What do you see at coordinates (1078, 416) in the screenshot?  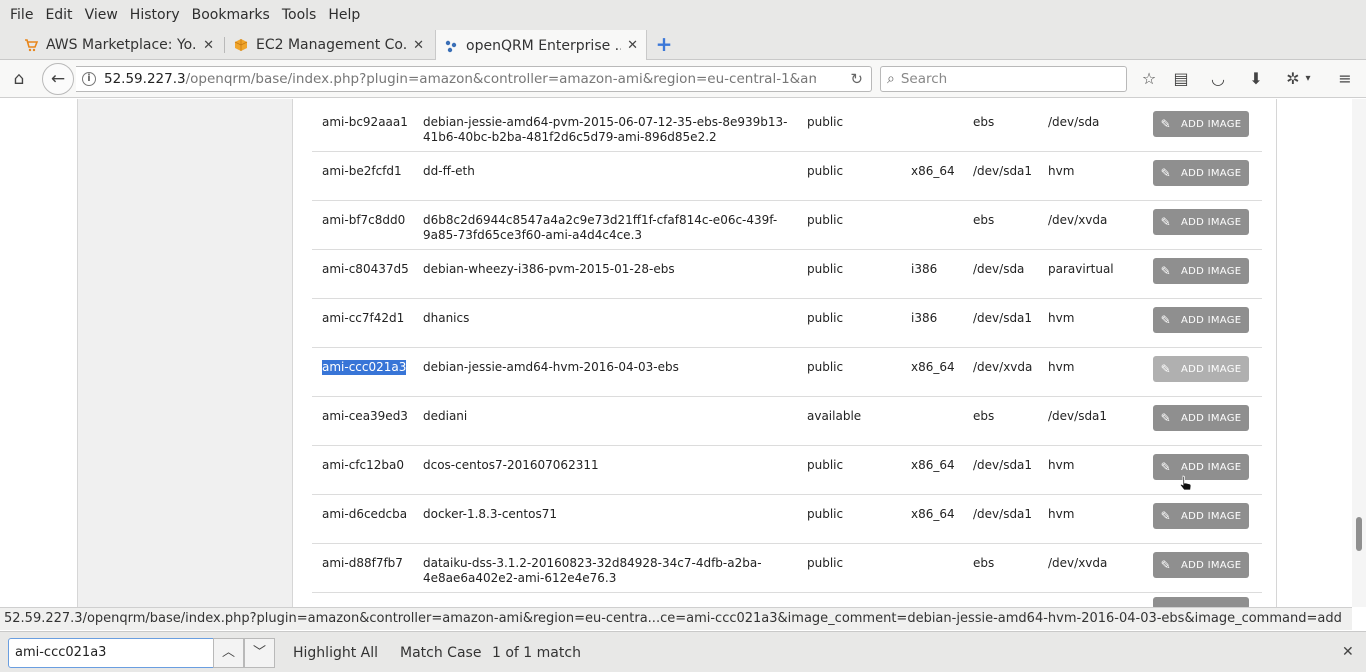 I see `ami-virtualization: /dev/sda1` at bounding box center [1078, 416].